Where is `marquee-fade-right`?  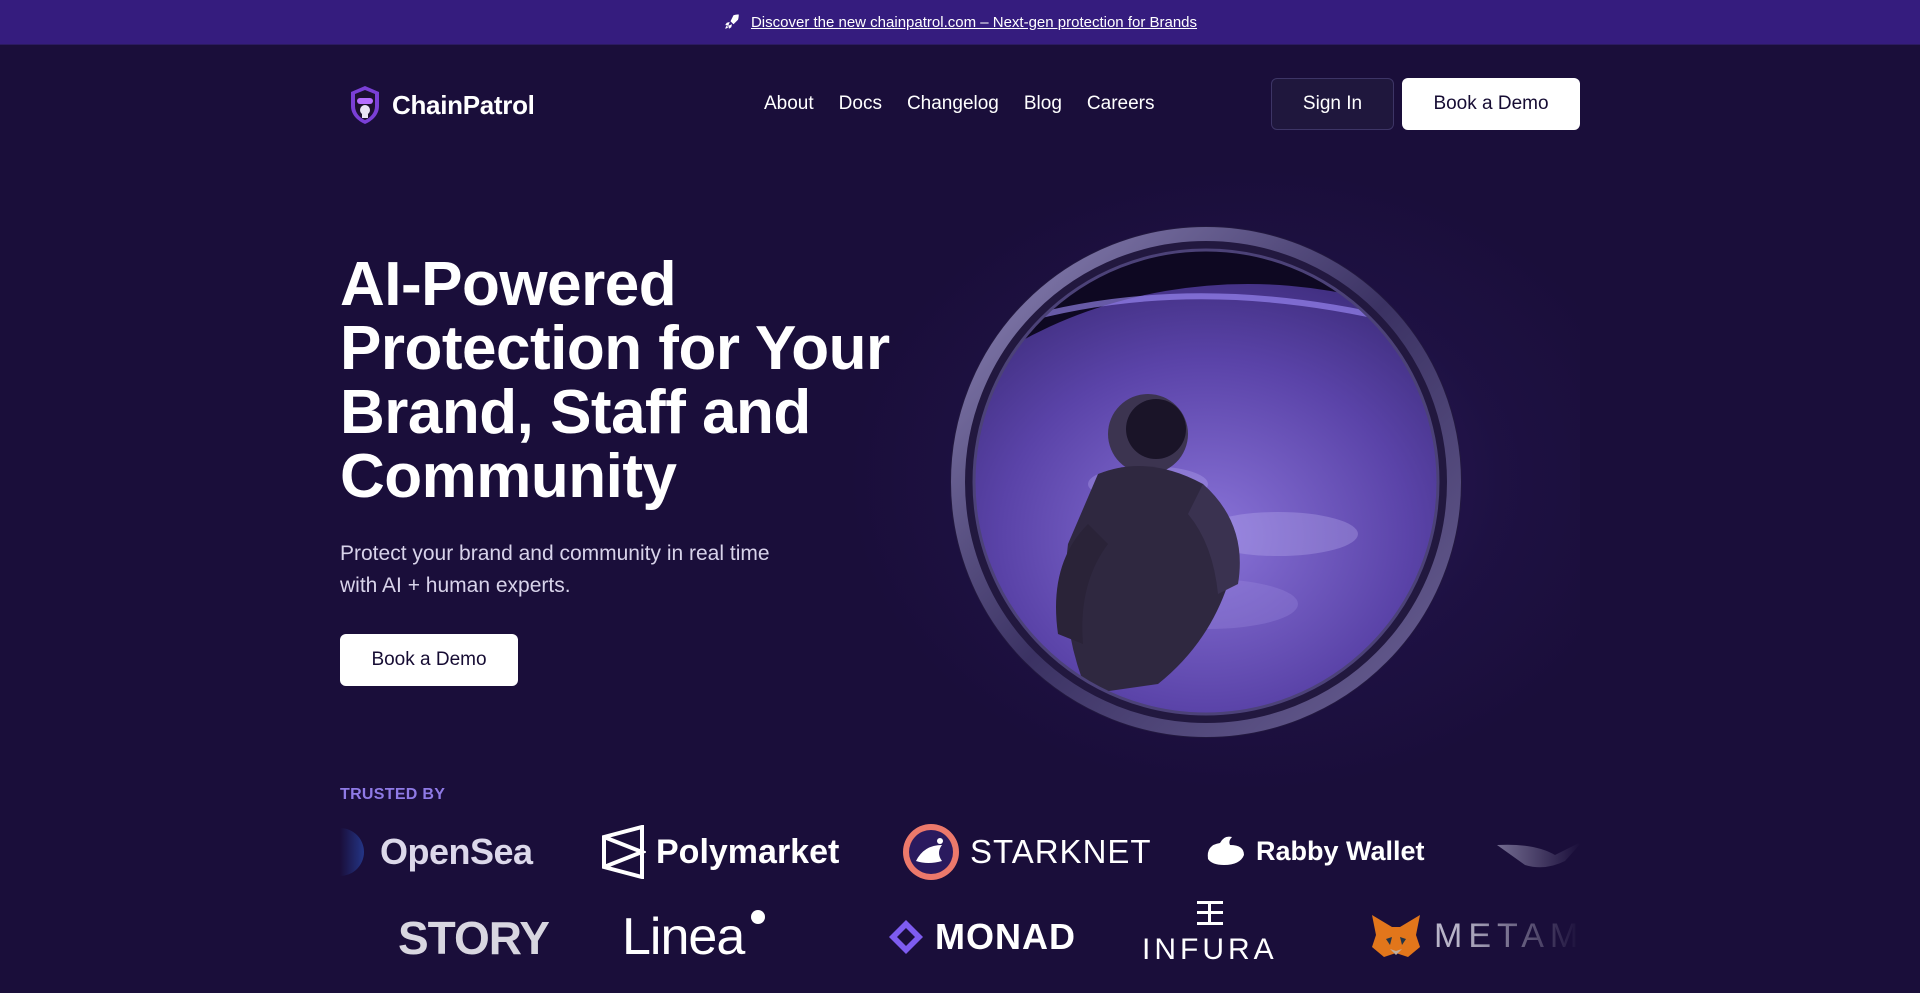
marquee-fade-right is located at coordinates (1520, 904).